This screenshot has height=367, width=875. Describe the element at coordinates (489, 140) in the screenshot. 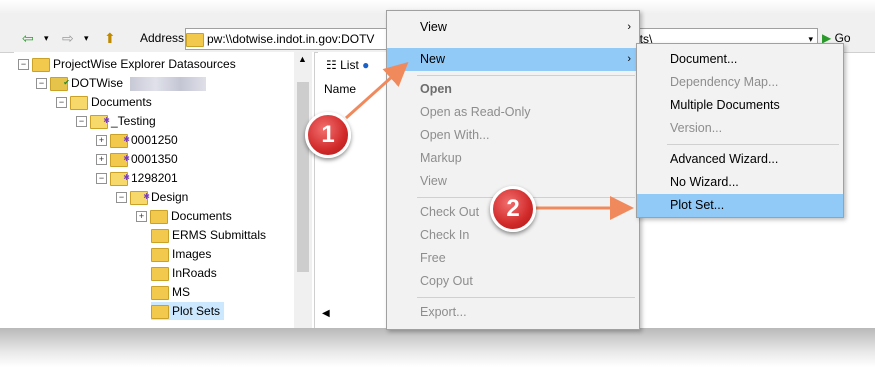

I see `callout-arrows` at that location.